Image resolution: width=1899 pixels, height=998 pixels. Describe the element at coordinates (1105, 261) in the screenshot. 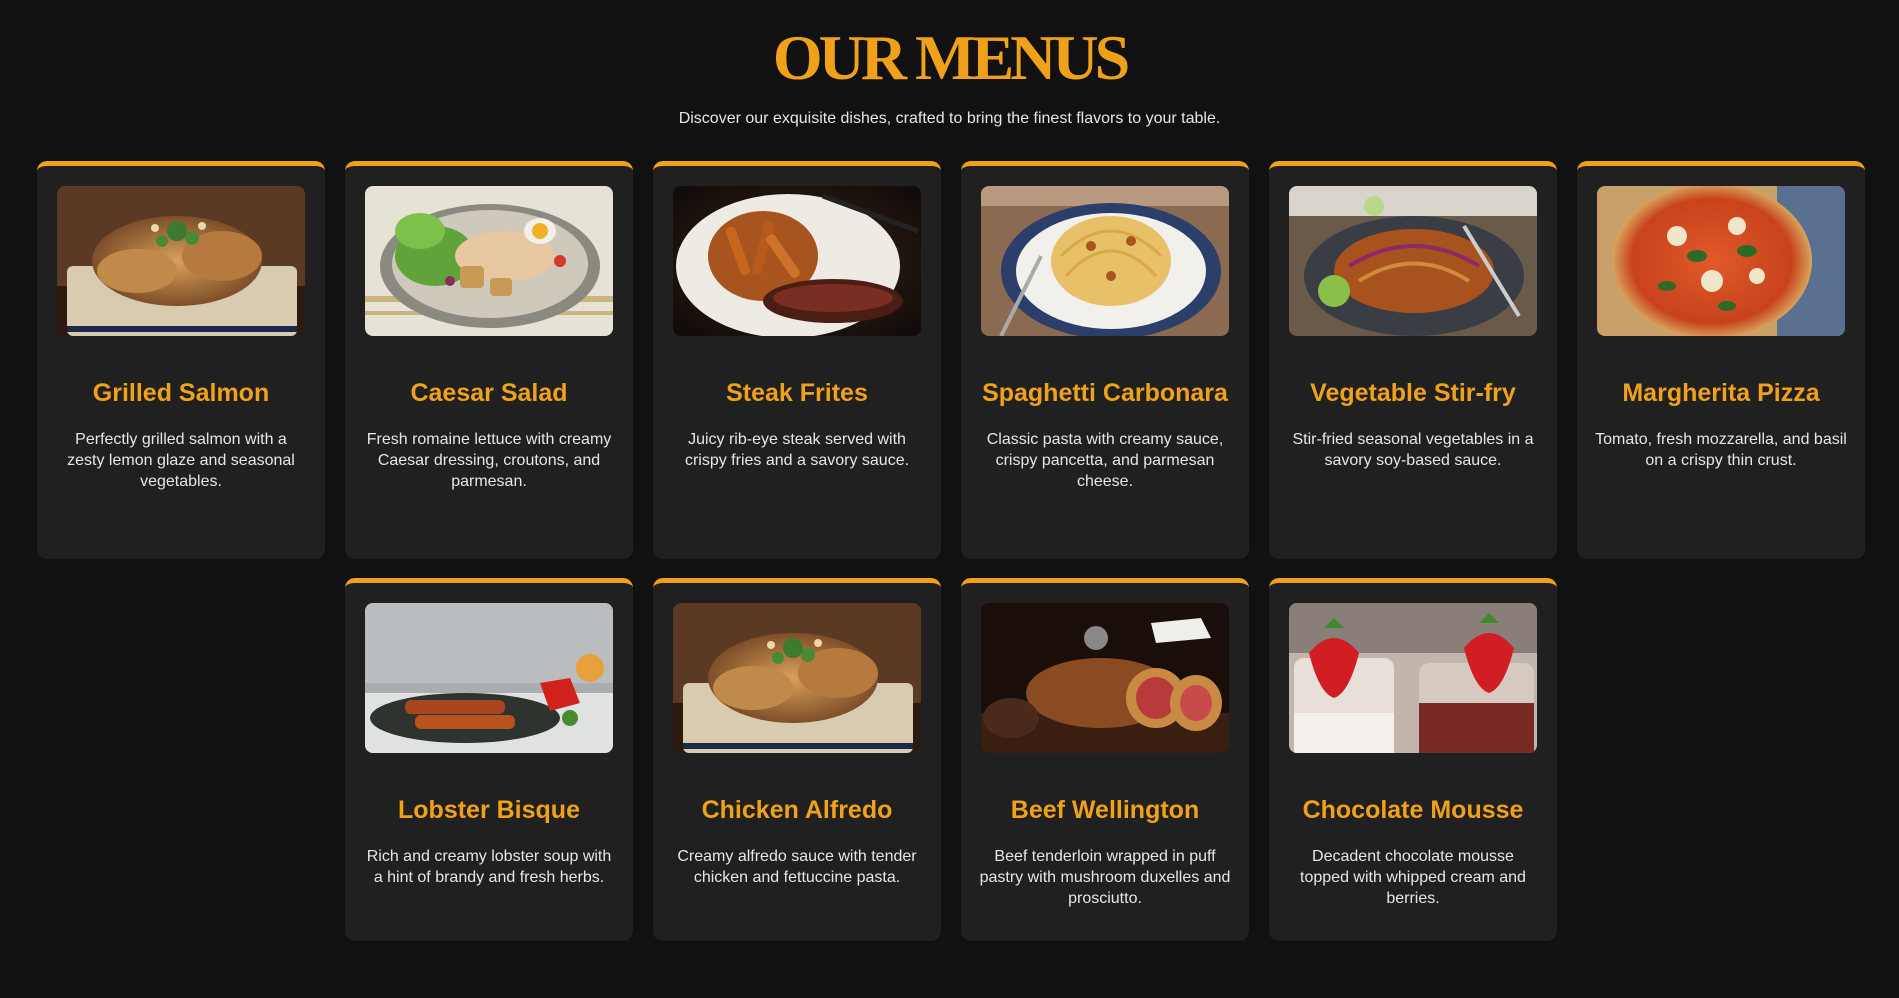

I see `spaghetti-photo` at that location.